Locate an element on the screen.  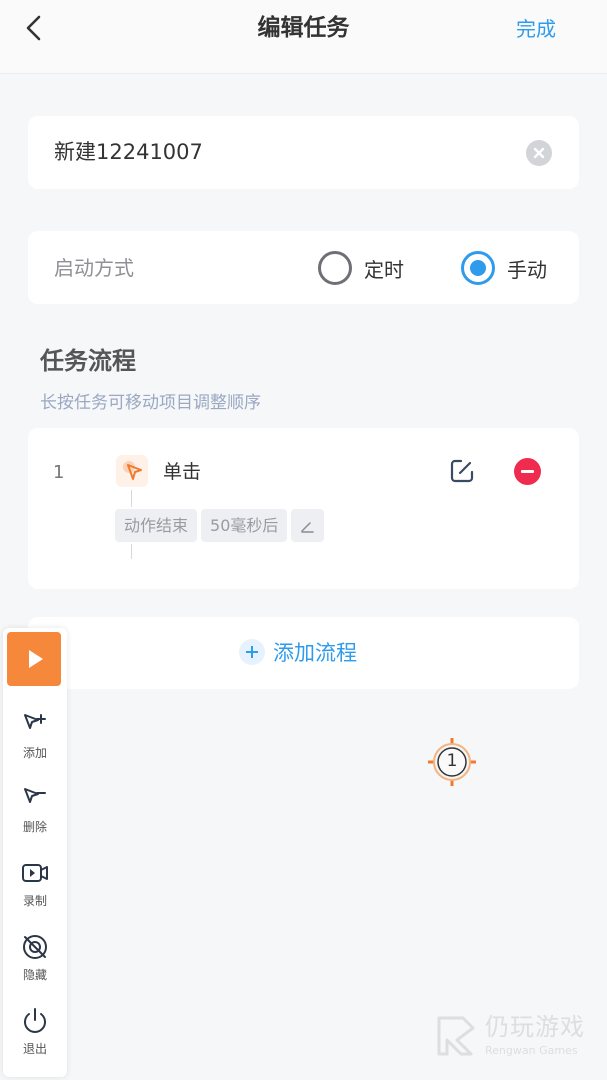
tool-exit: 退出 is located at coordinates (35, 1033).